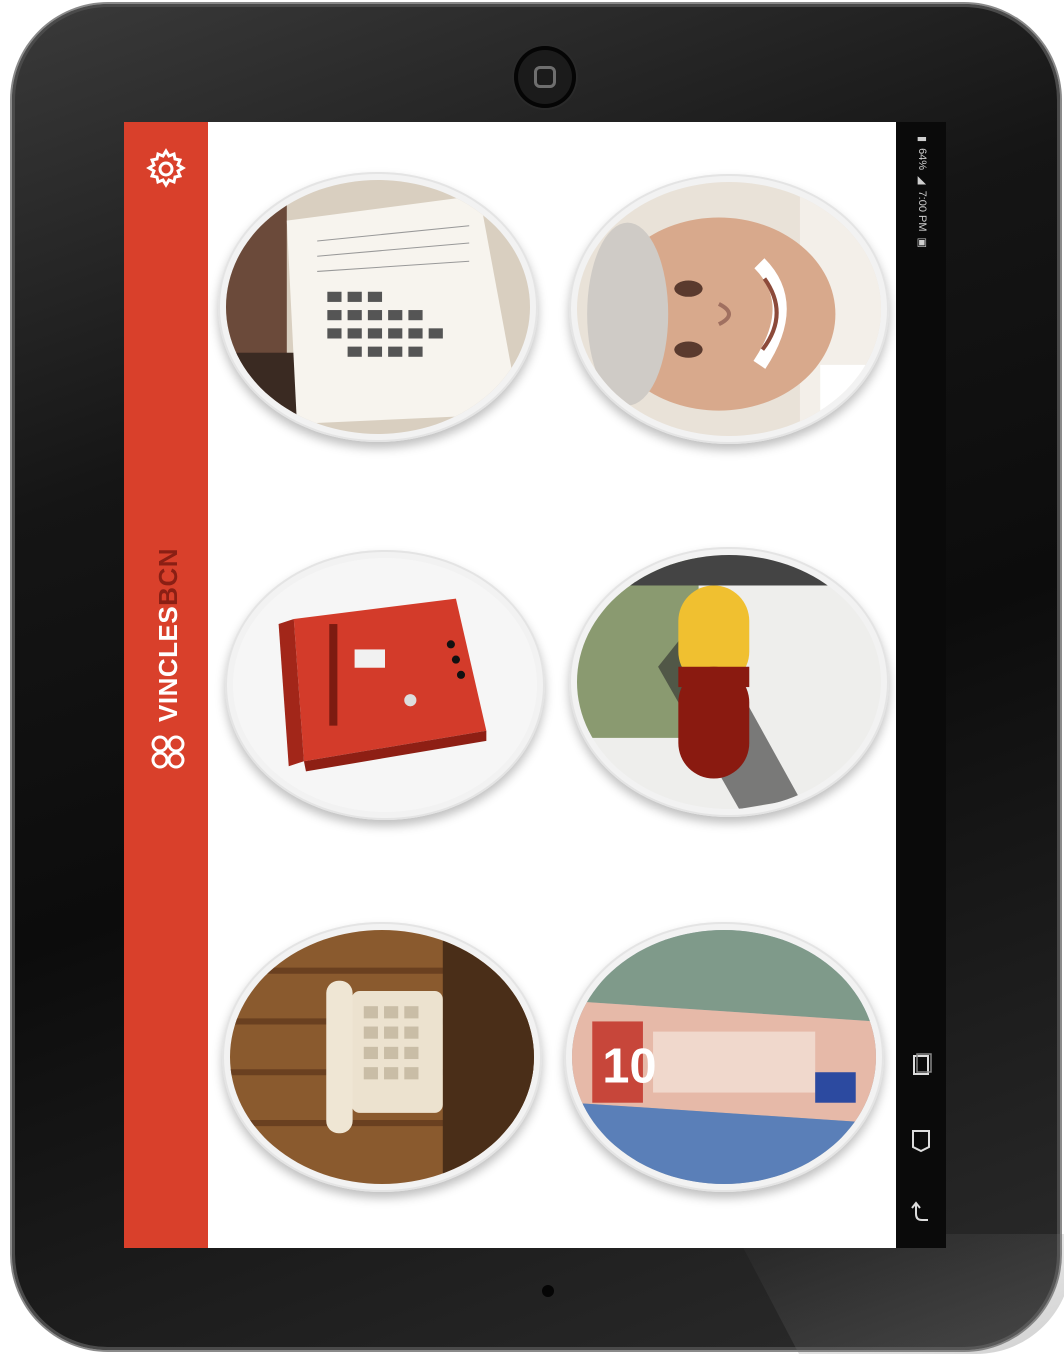 The image size is (1064, 1357). I want to click on recent-apps-icon, so click(921, 1065).